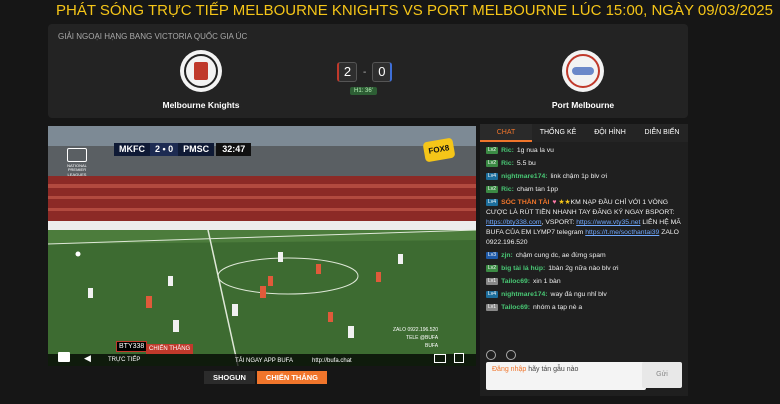 This screenshot has height=404, width=780. I want to click on list-item: Lv4 nightmare174: way đá ngu nhỉ blv, so click(546, 294).